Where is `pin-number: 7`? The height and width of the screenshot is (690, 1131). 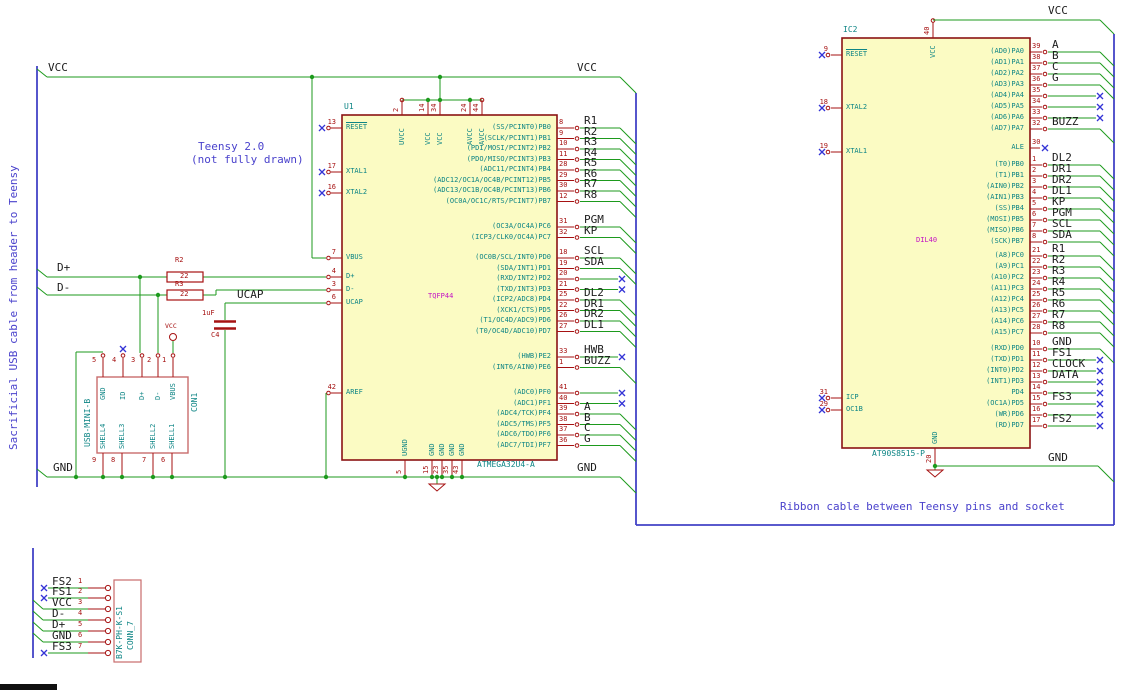 pin-number: 7 is located at coordinates (80, 646).